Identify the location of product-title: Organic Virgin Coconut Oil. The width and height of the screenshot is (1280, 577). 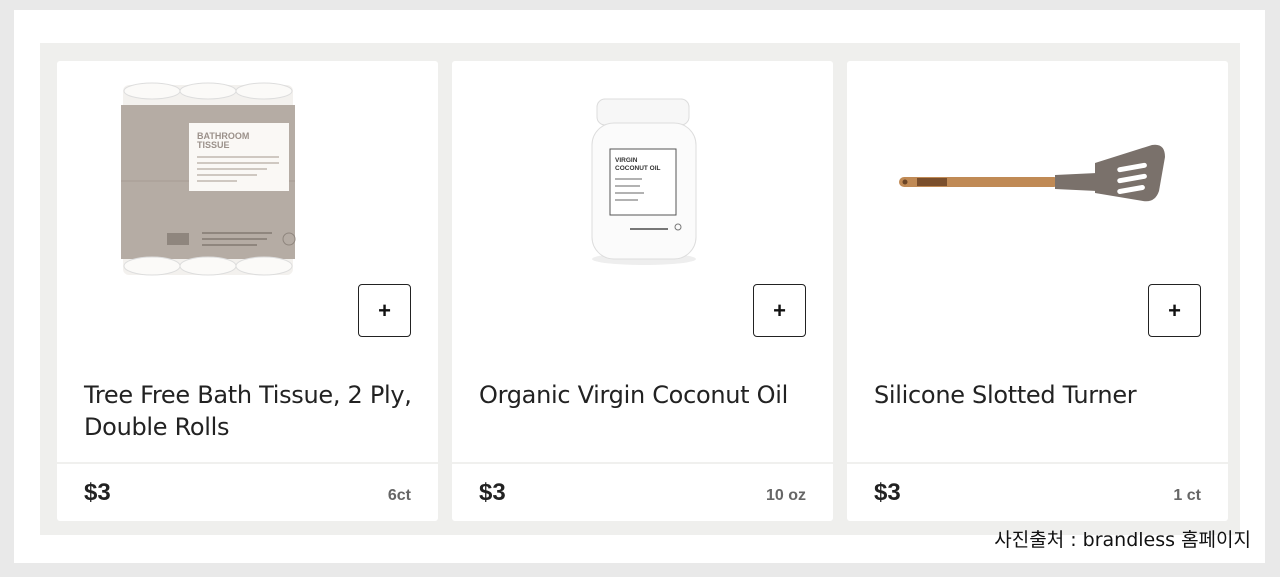
(649, 395).